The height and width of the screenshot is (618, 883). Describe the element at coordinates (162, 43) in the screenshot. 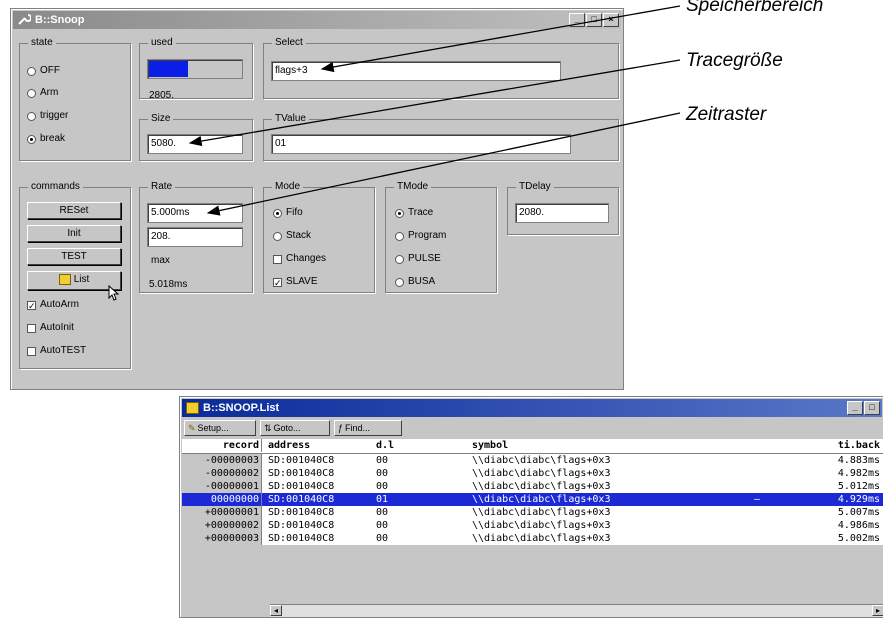

I see `used-label: used` at that location.